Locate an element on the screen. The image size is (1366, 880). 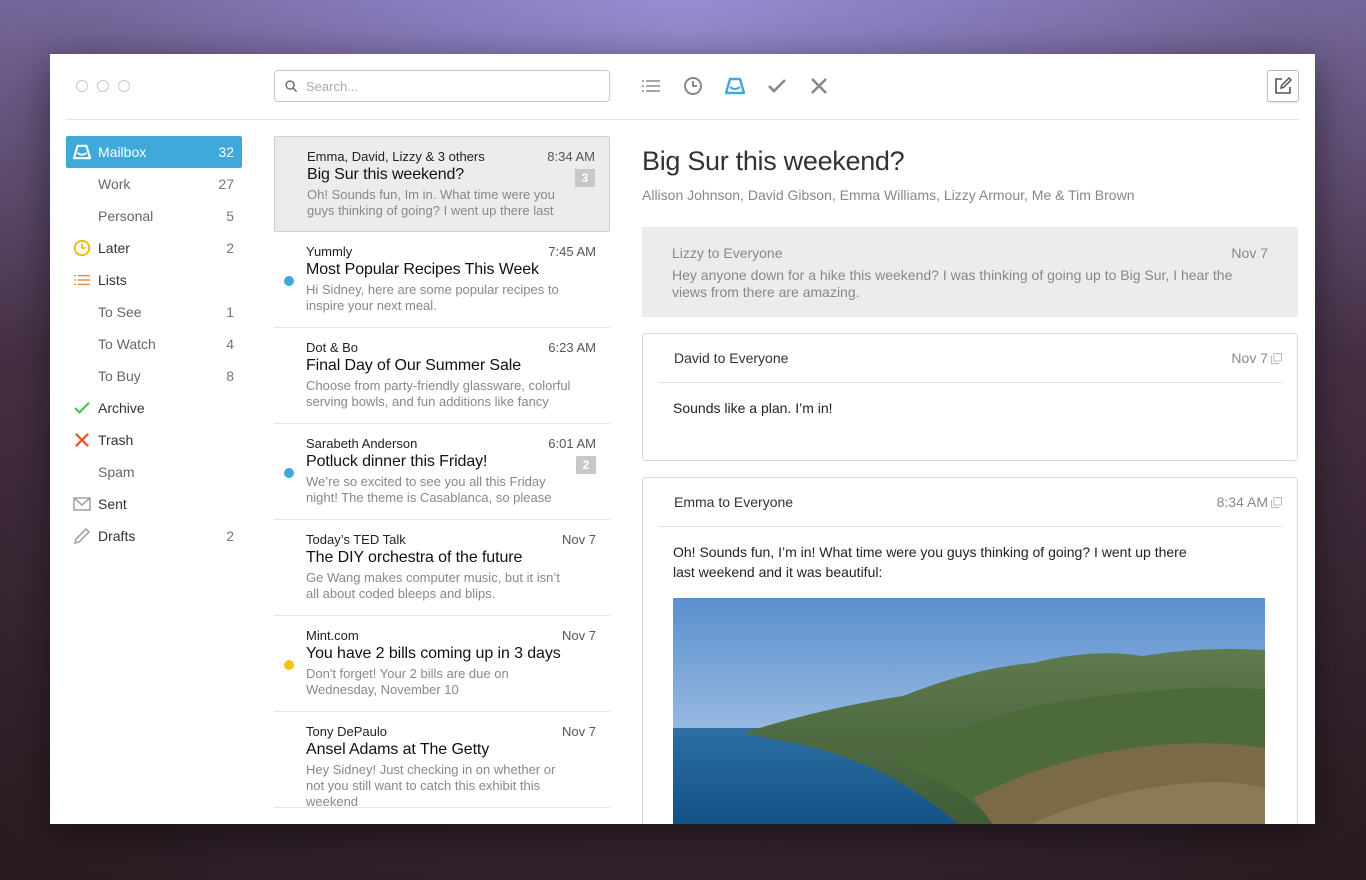
sidebar-item-label: To Watch is located at coordinates (127, 344).